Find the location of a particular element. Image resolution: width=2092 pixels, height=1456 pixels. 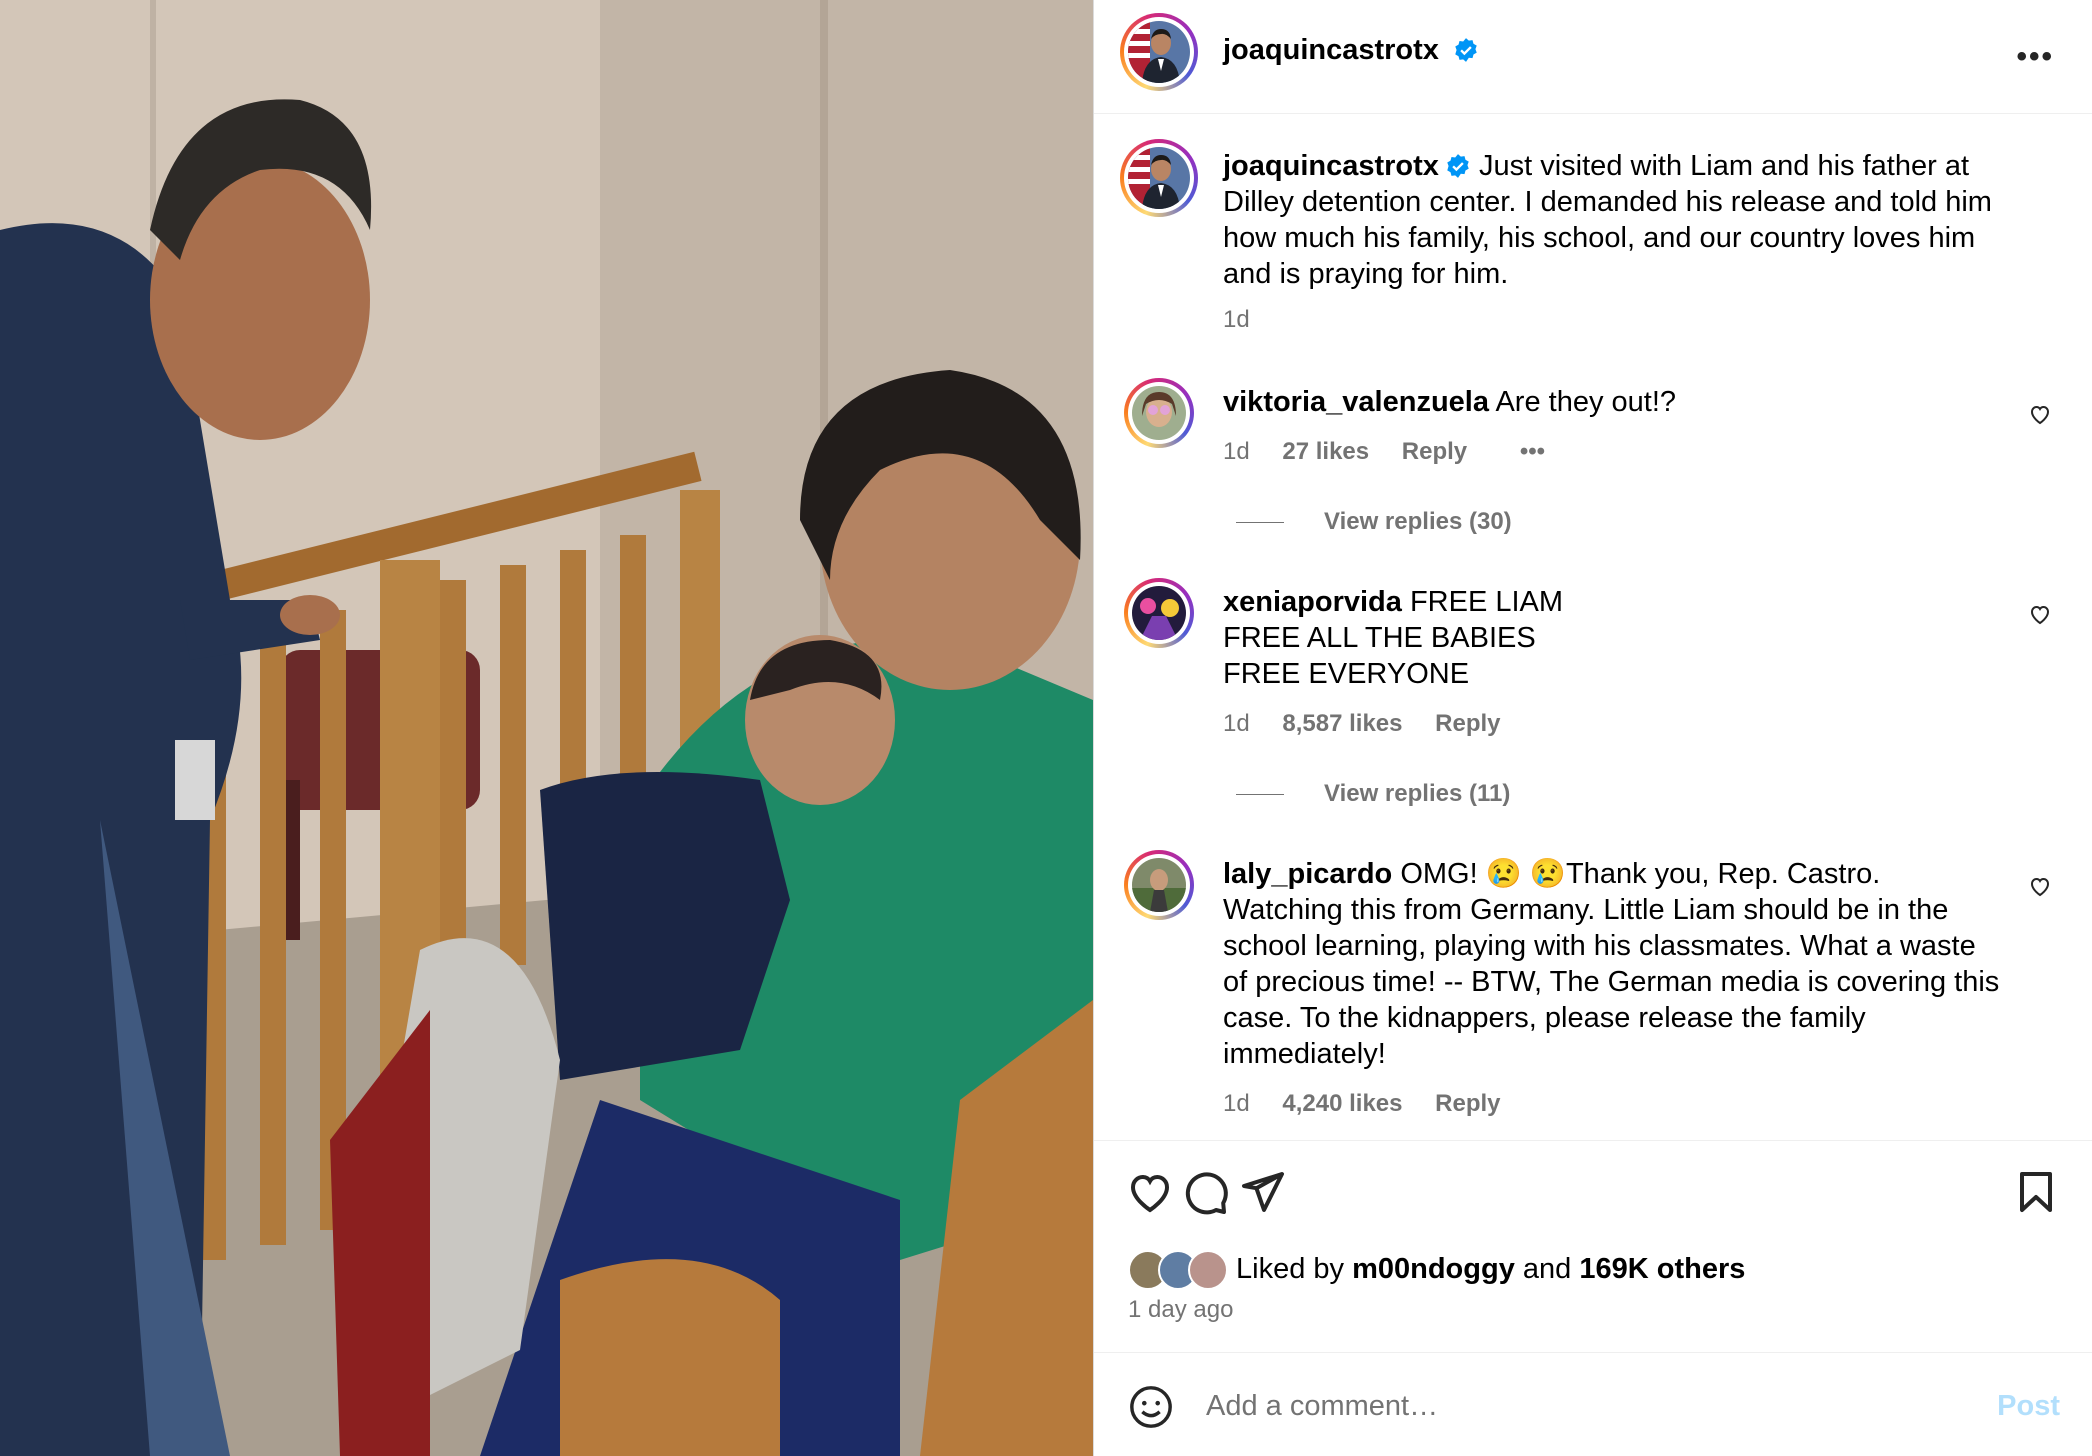

liked-by-others: 169K others is located at coordinates (1662, 1269).